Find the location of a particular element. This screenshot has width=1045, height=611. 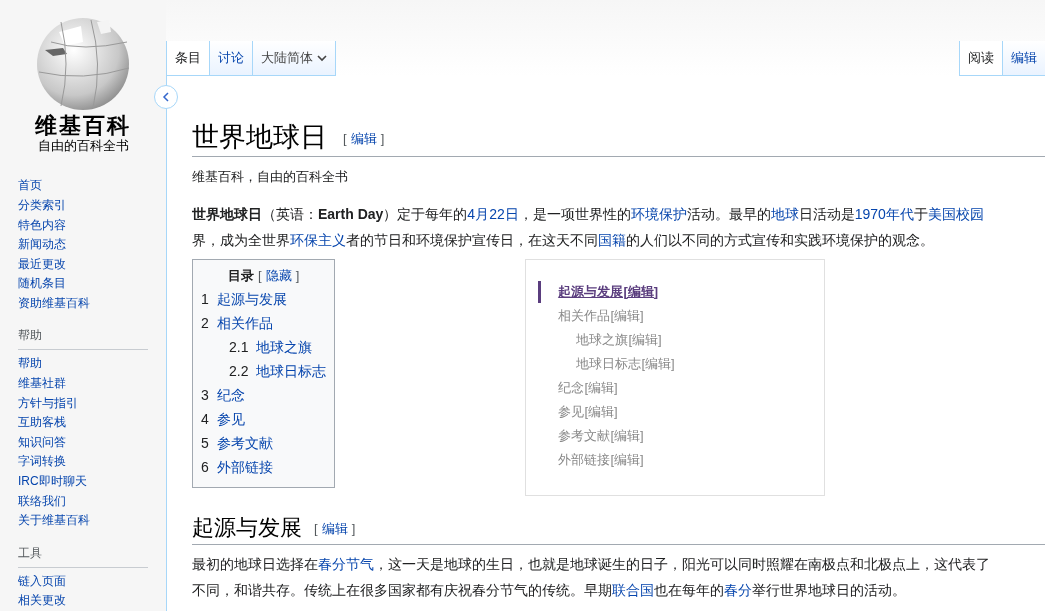

hide-link: 隐藏 is located at coordinates (278, 275).